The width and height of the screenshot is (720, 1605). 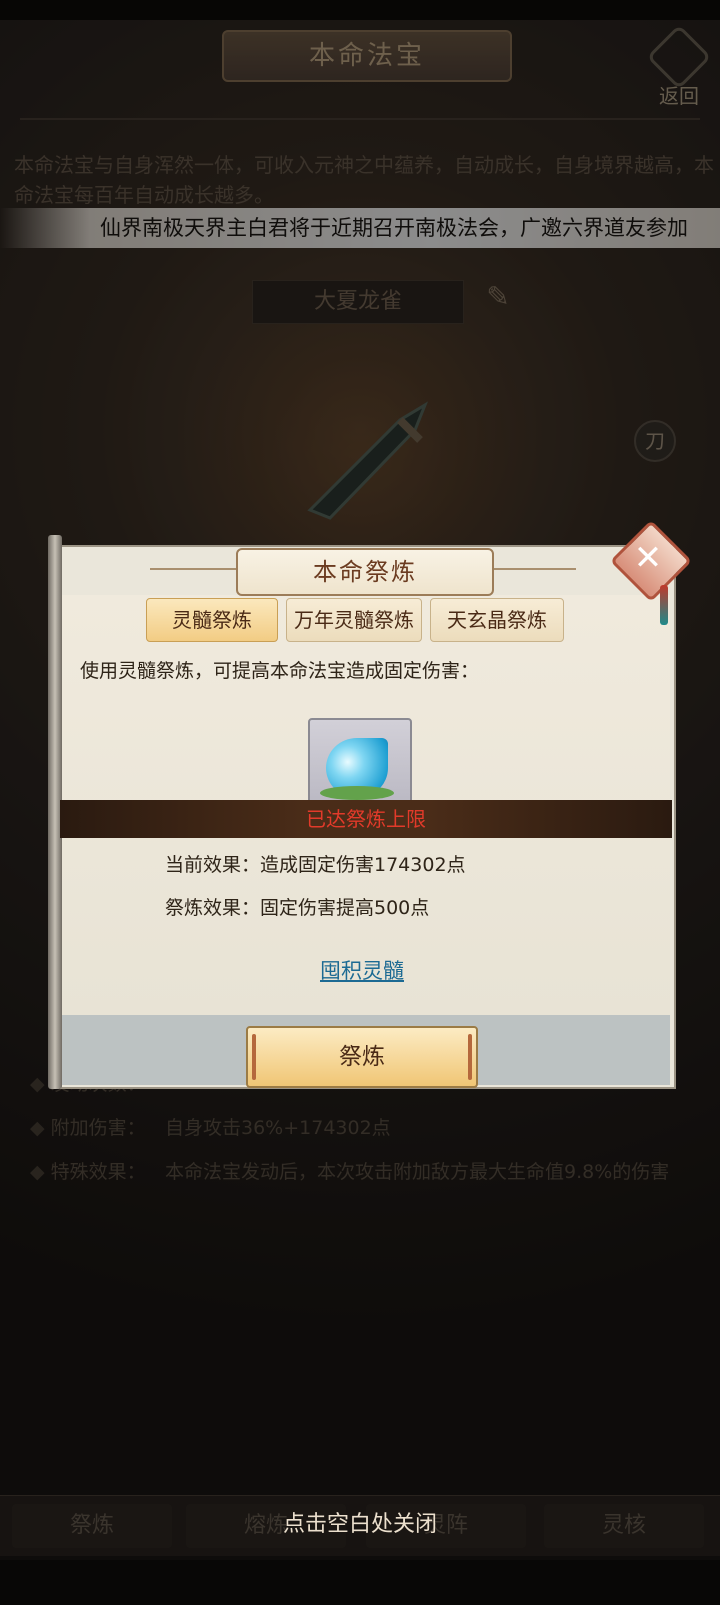 I want to click on tab-crystal-refine: 天玄晶祭炼, so click(x=497, y=620).